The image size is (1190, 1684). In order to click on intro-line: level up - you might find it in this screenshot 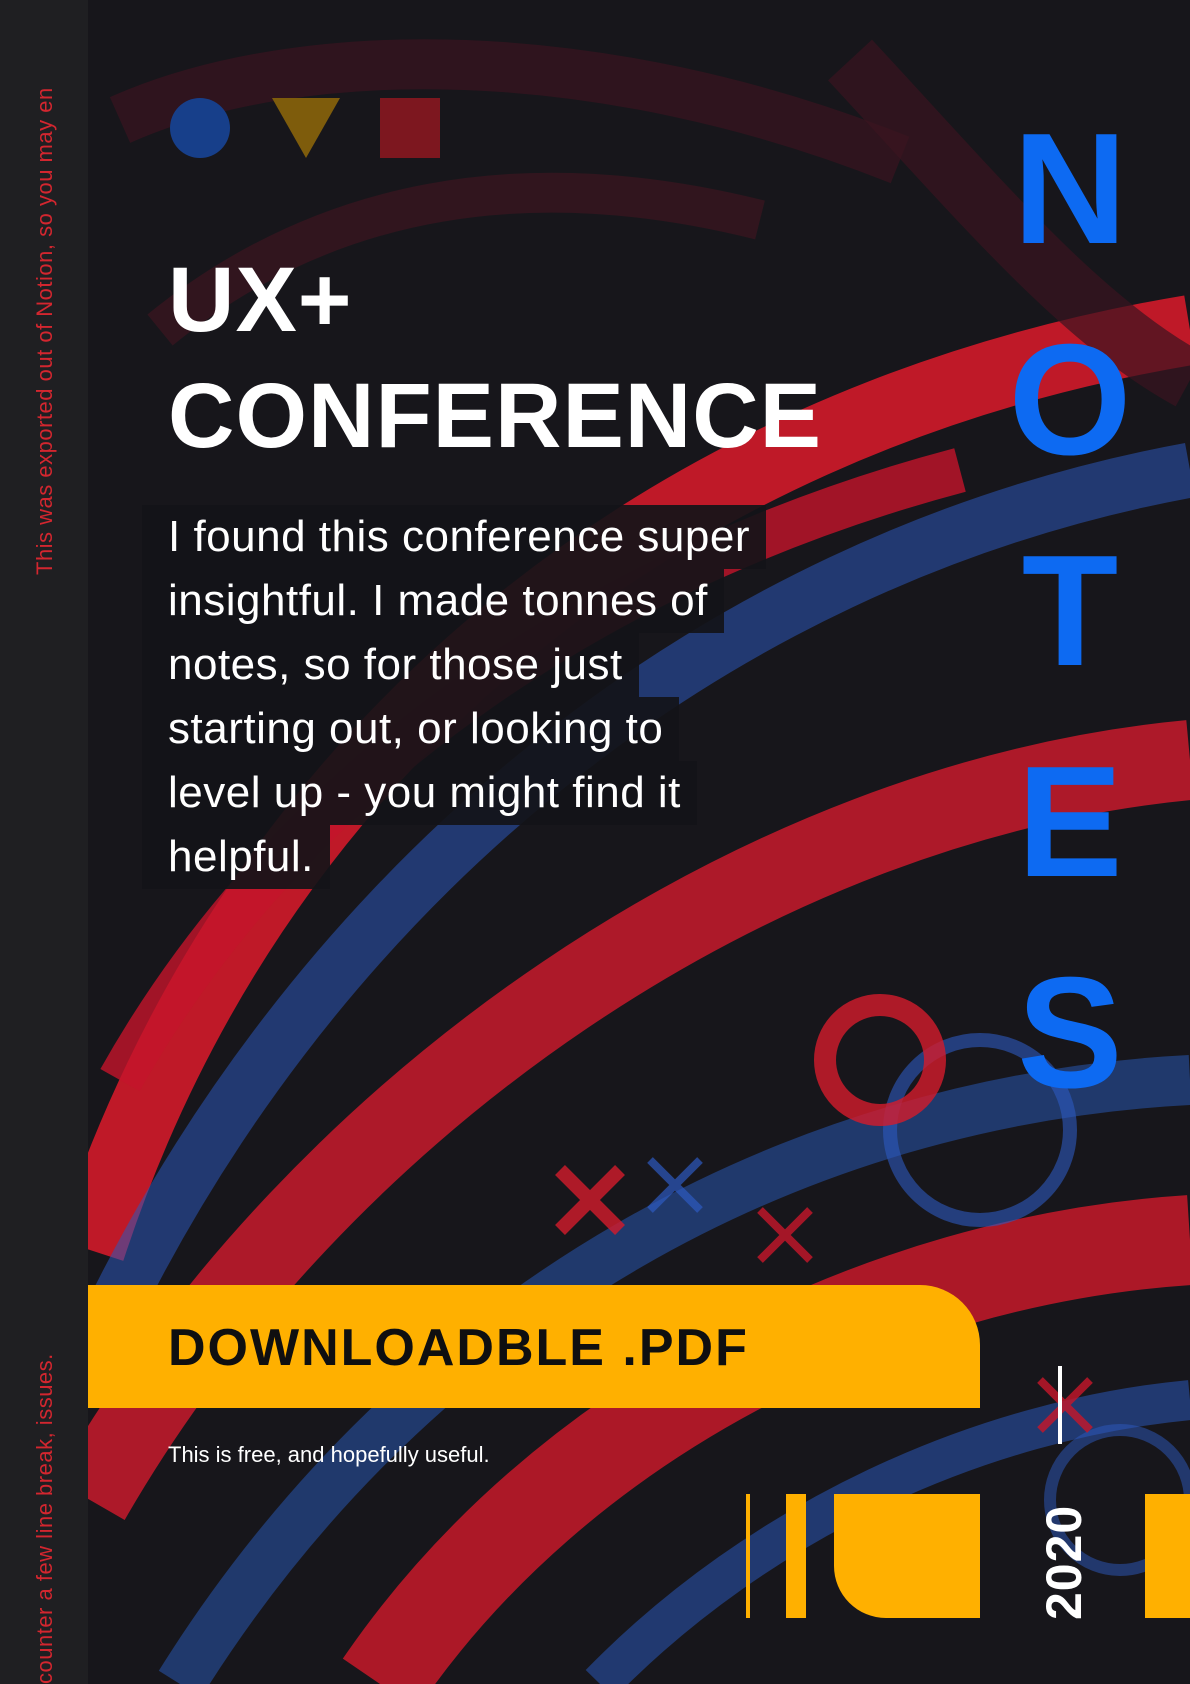, I will do `click(419, 793)`.